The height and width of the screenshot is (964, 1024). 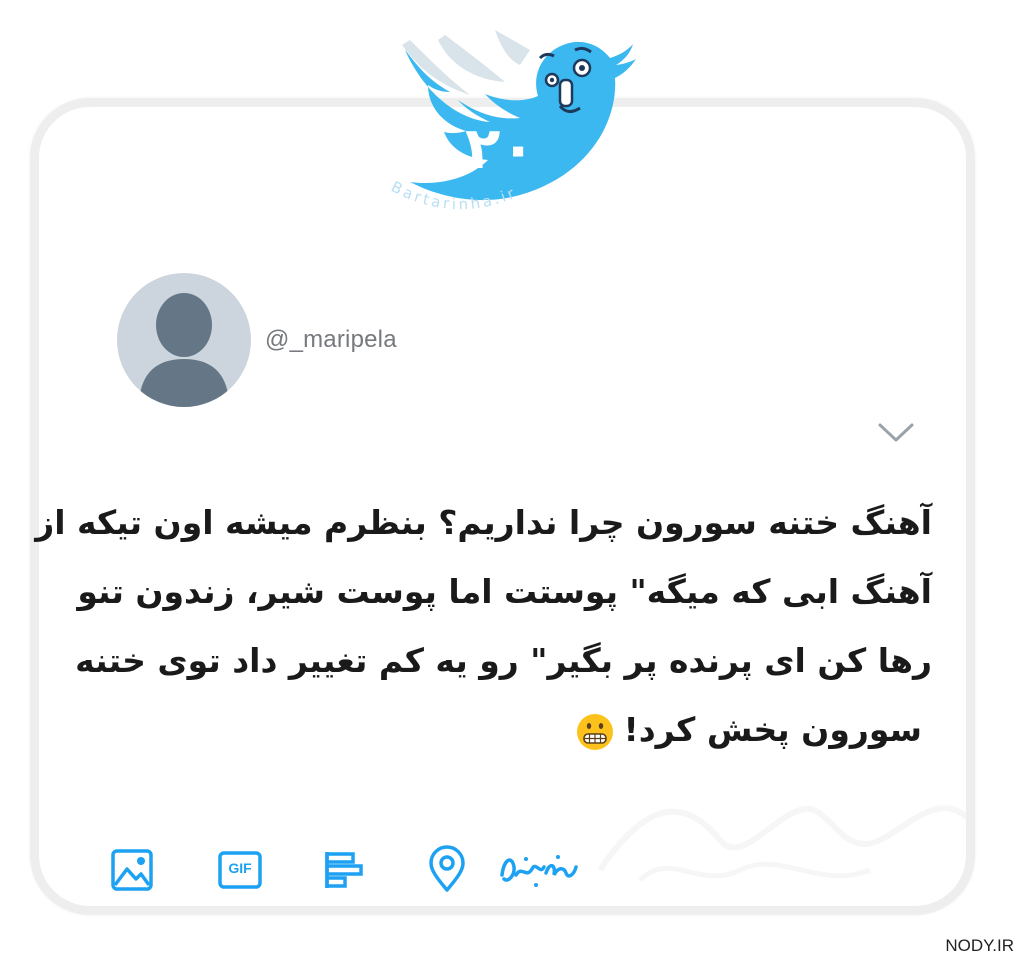 I want to click on image-icon, so click(x=132, y=870).